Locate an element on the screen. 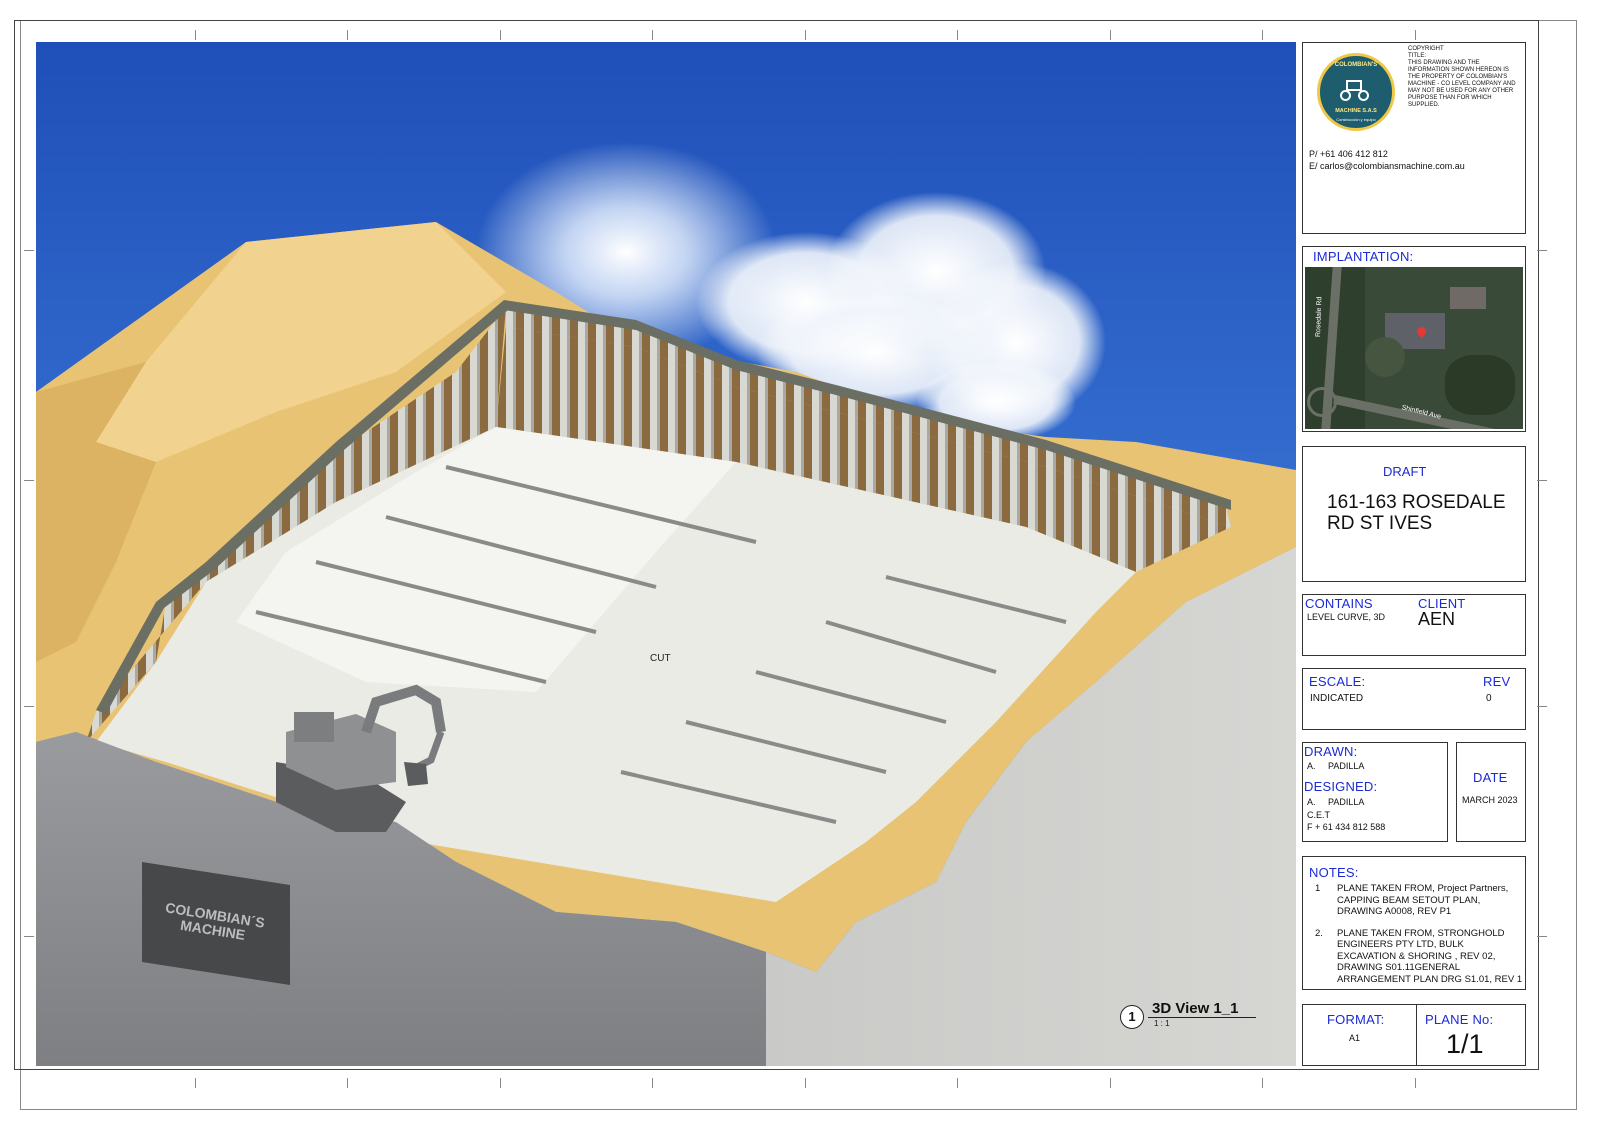  implantation-label: IMPLANTATION: is located at coordinates (1363, 256).